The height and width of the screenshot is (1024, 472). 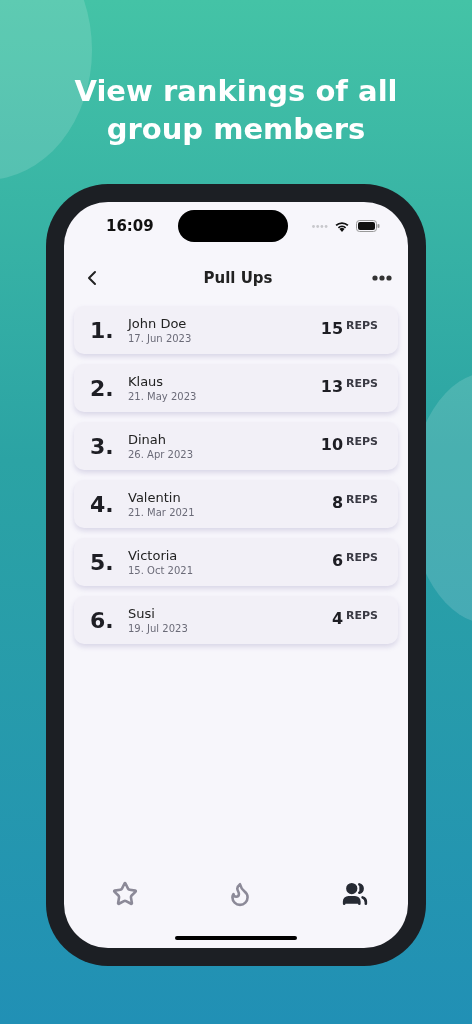 What do you see at coordinates (130, 226) in the screenshot?
I see `status-time: 16:09` at bounding box center [130, 226].